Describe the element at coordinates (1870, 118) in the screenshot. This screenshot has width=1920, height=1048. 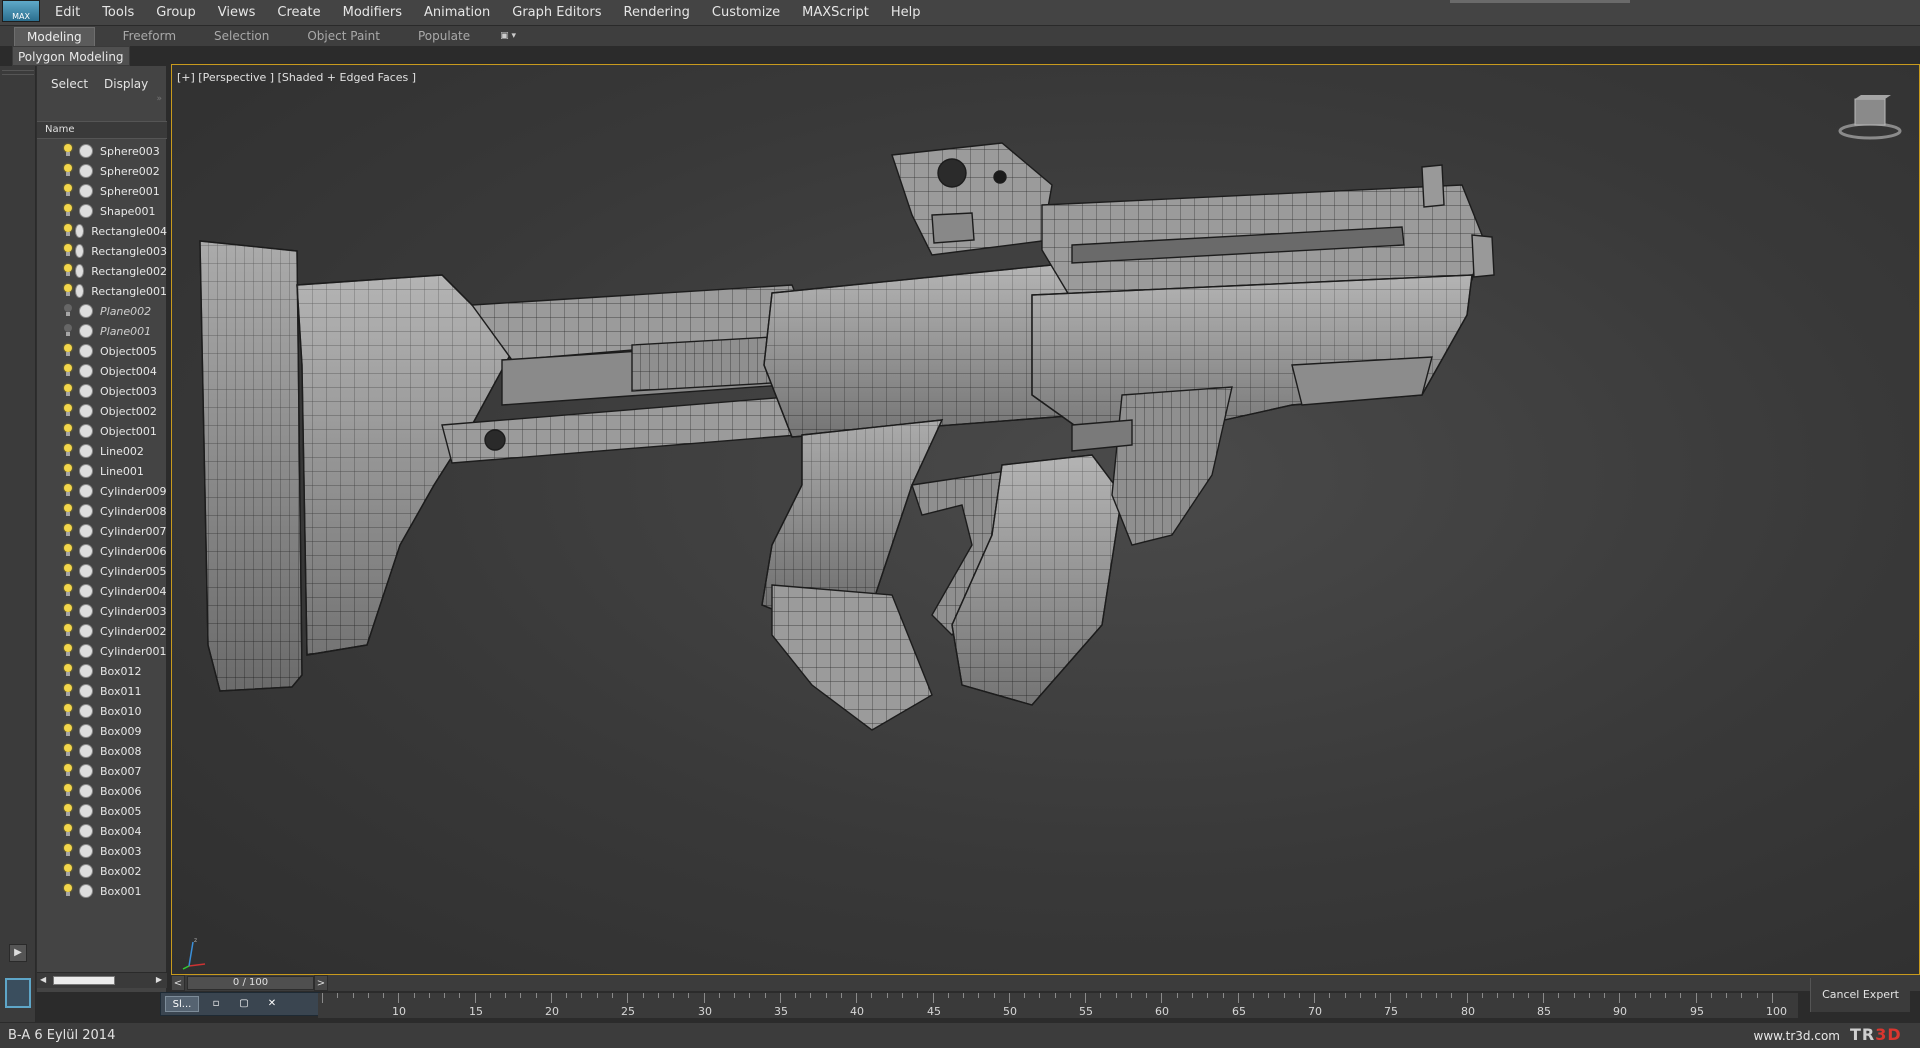
I see `viewcube-icon` at that location.